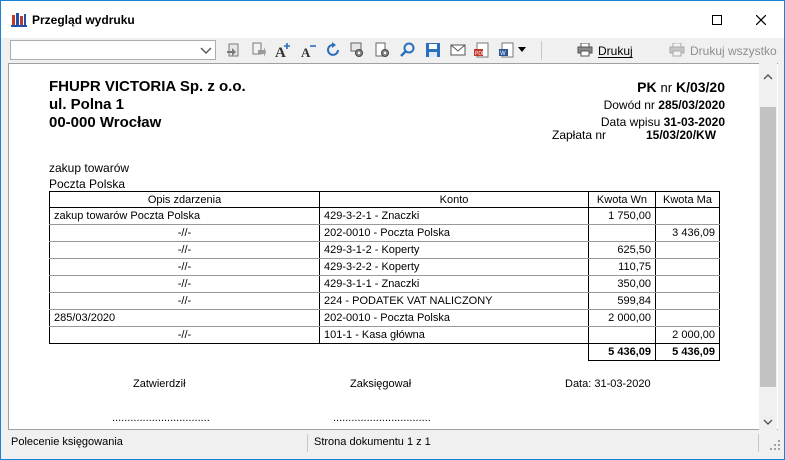 The image size is (785, 460). What do you see at coordinates (147, 86) in the screenshot?
I see `company-name: FHUPR VICTORIA Sp. z o.o.` at bounding box center [147, 86].